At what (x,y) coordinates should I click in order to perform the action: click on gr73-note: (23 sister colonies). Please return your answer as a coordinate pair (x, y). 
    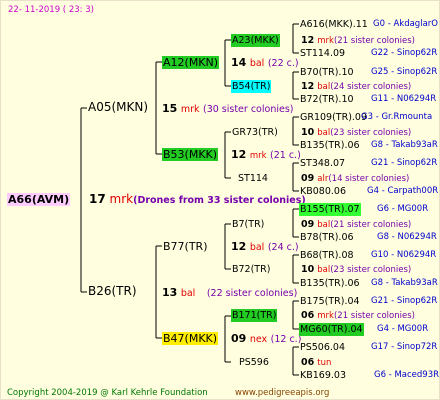
    Looking at the image, I should click on (371, 133).